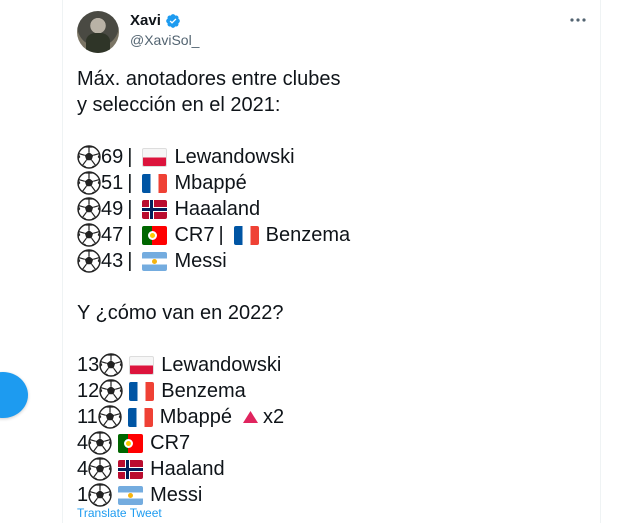  I want to click on verified-badge-icon, so click(173, 20).